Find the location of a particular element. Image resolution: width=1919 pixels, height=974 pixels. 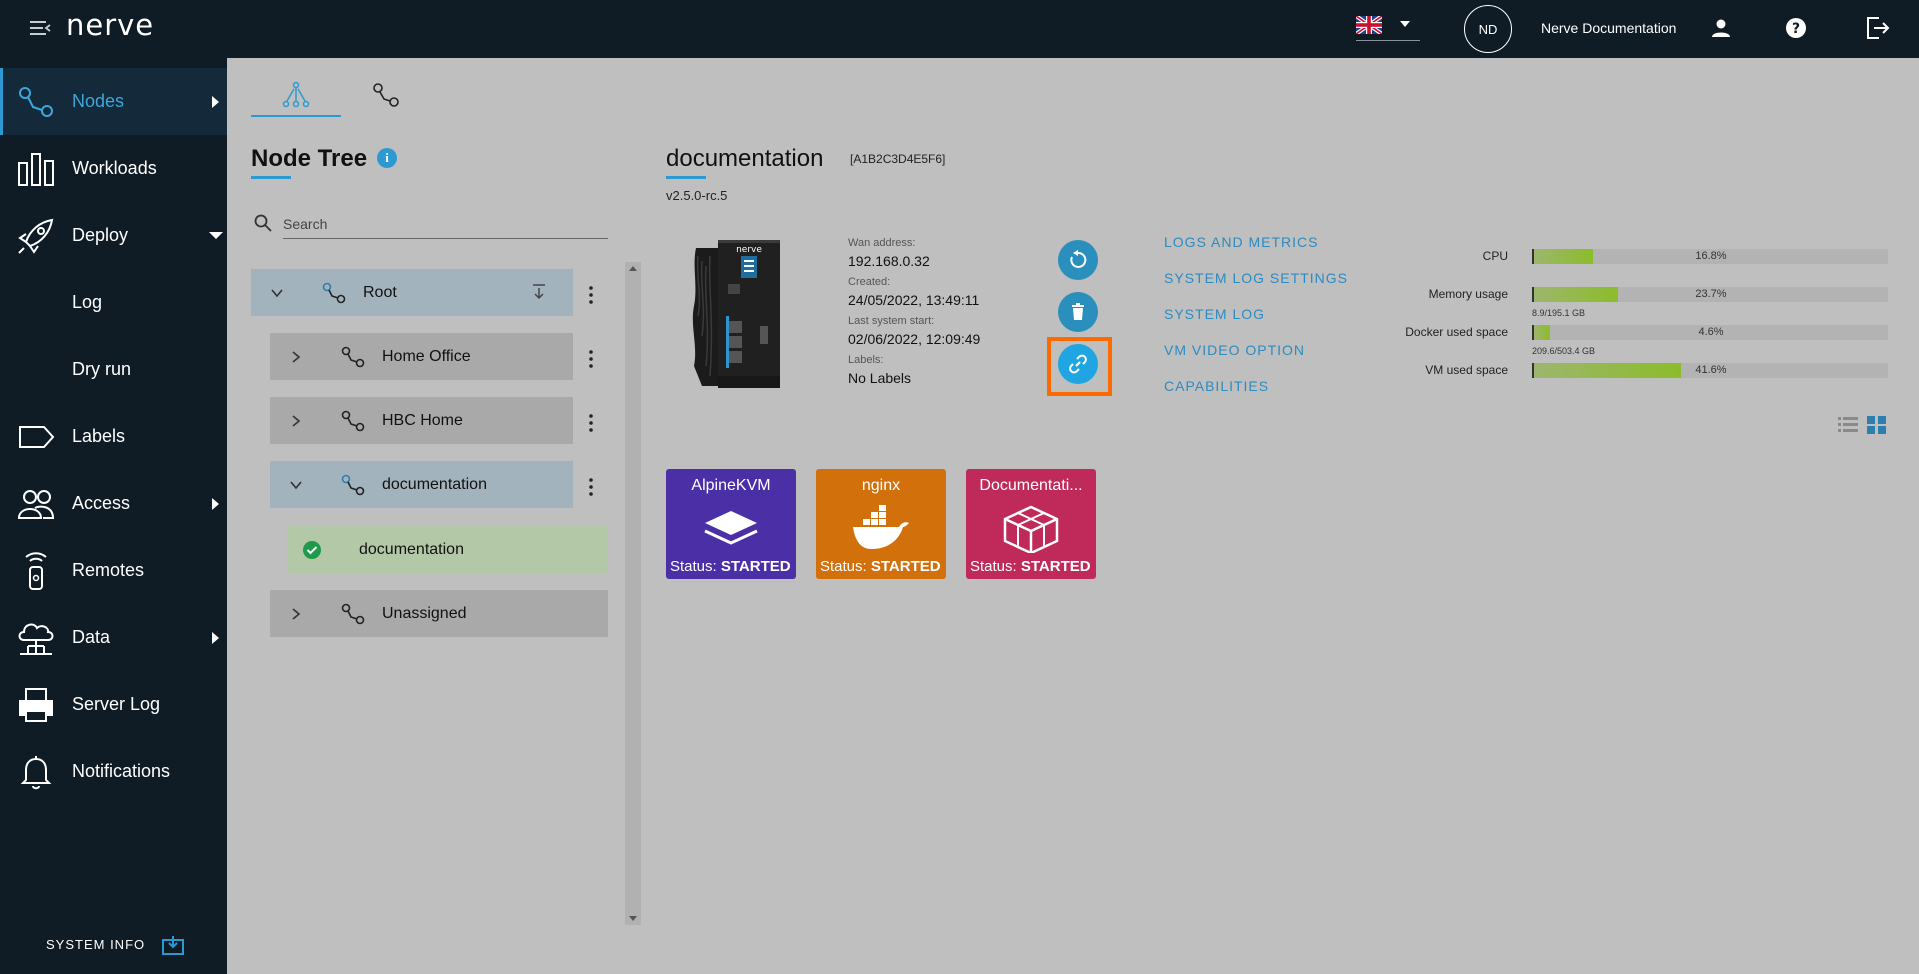

help-icon: ? is located at coordinates (1796, 28).